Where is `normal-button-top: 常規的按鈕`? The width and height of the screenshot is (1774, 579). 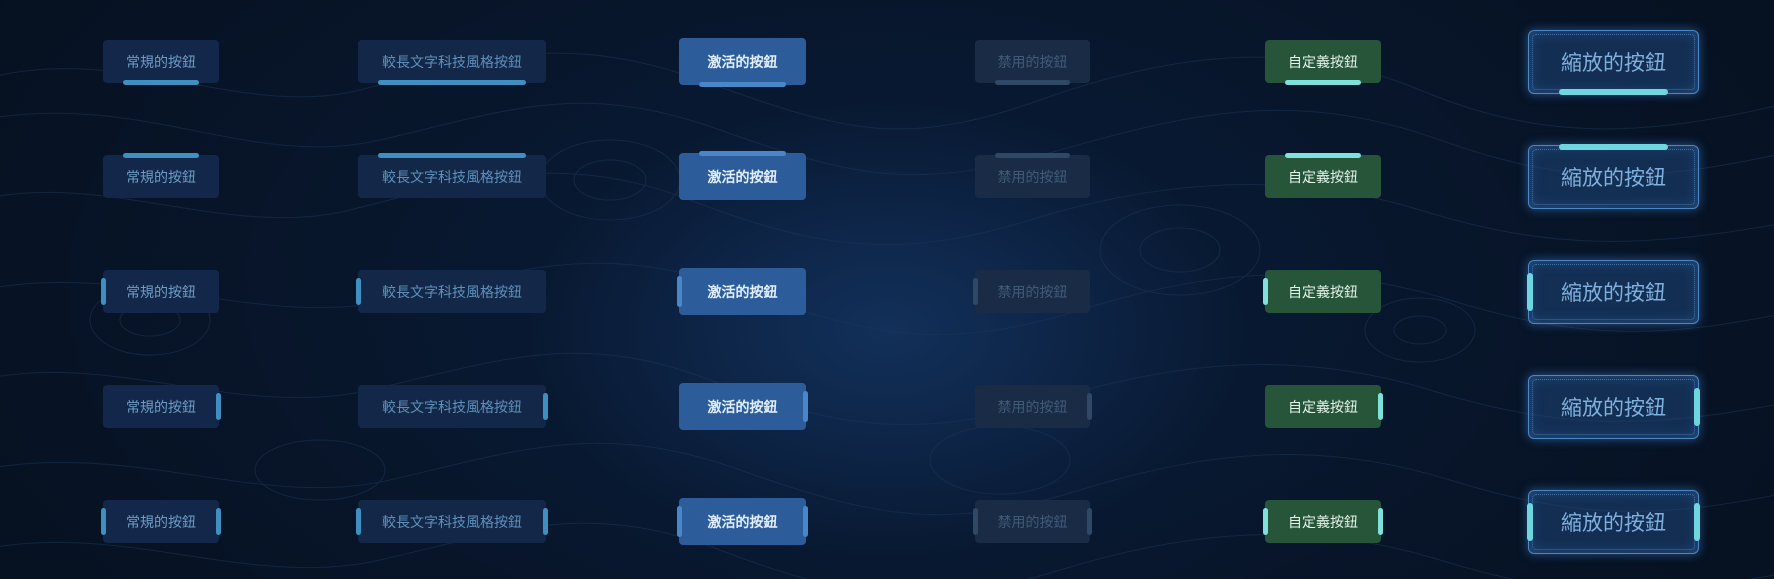
normal-button-top: 常規的按鈕 is located at coordinates (161, 175).